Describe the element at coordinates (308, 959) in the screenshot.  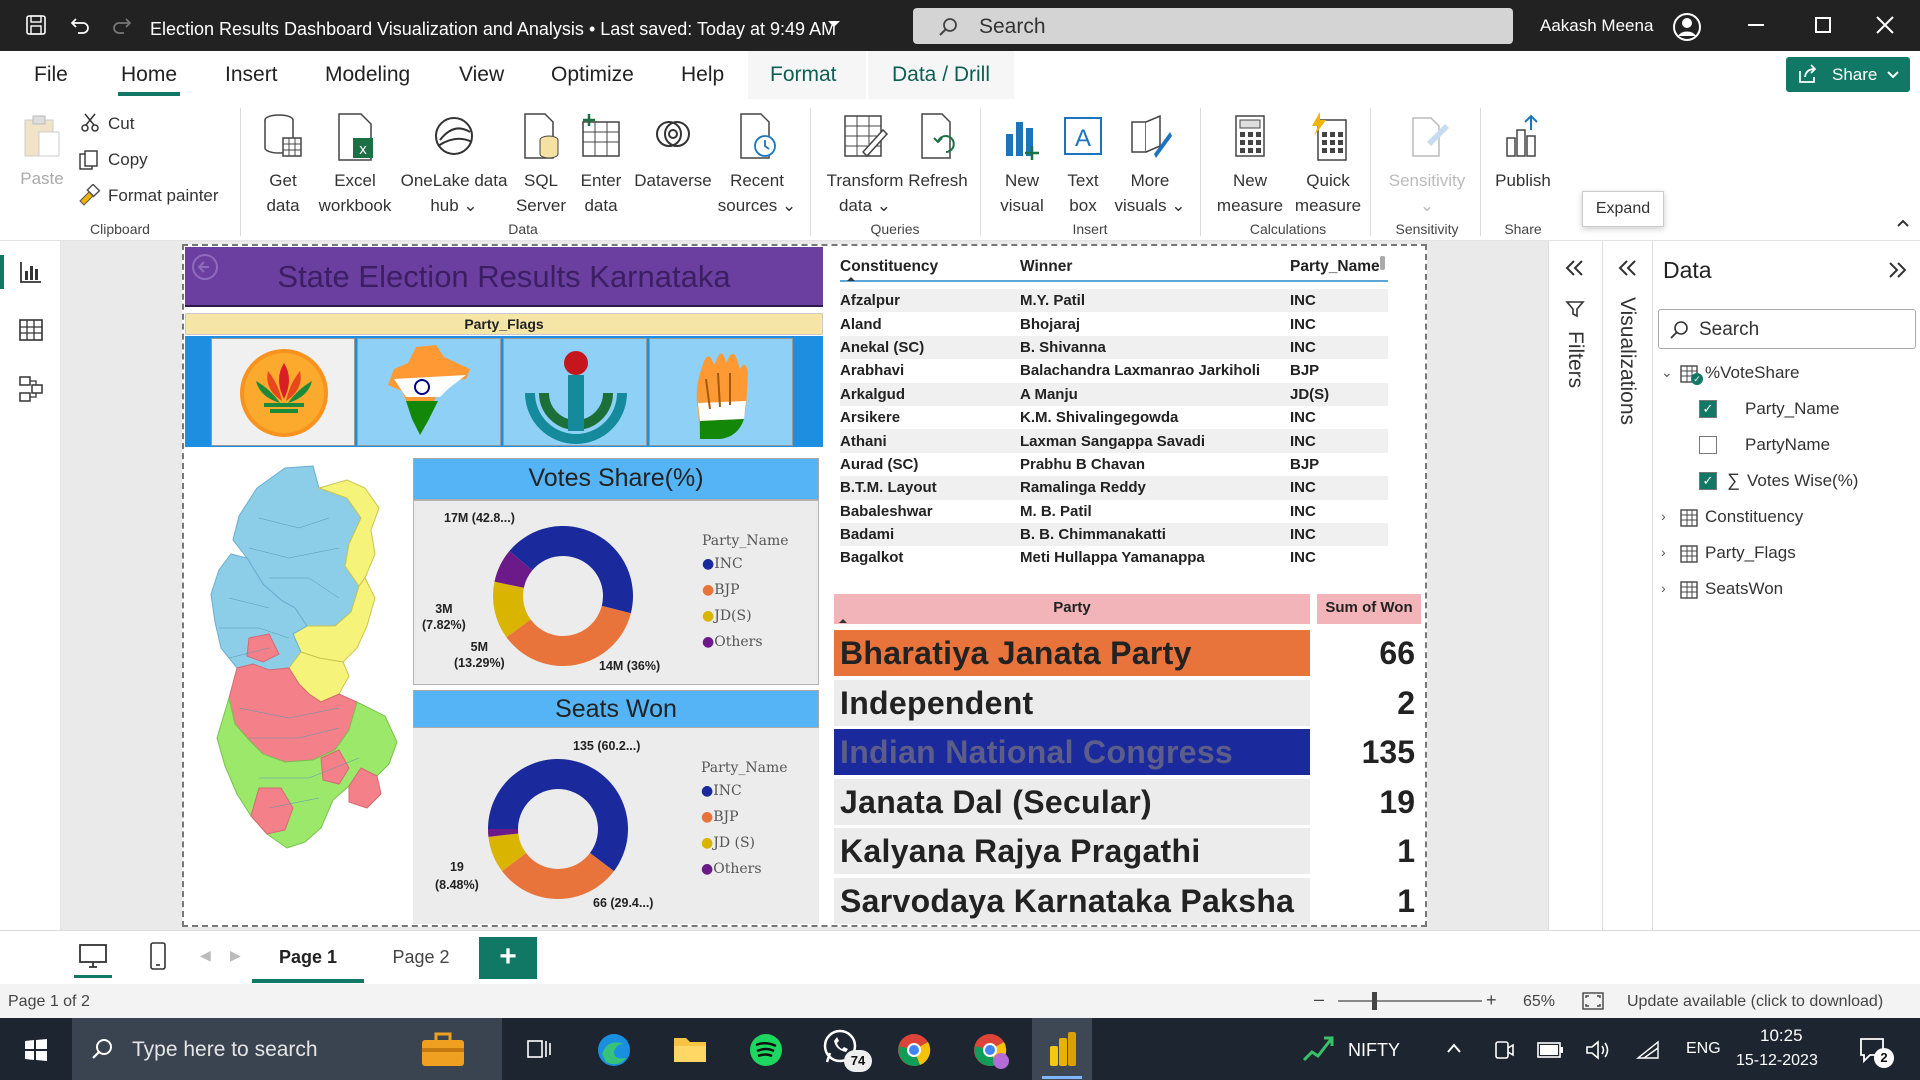
I see `tab-page-1: Page 1` at that location.